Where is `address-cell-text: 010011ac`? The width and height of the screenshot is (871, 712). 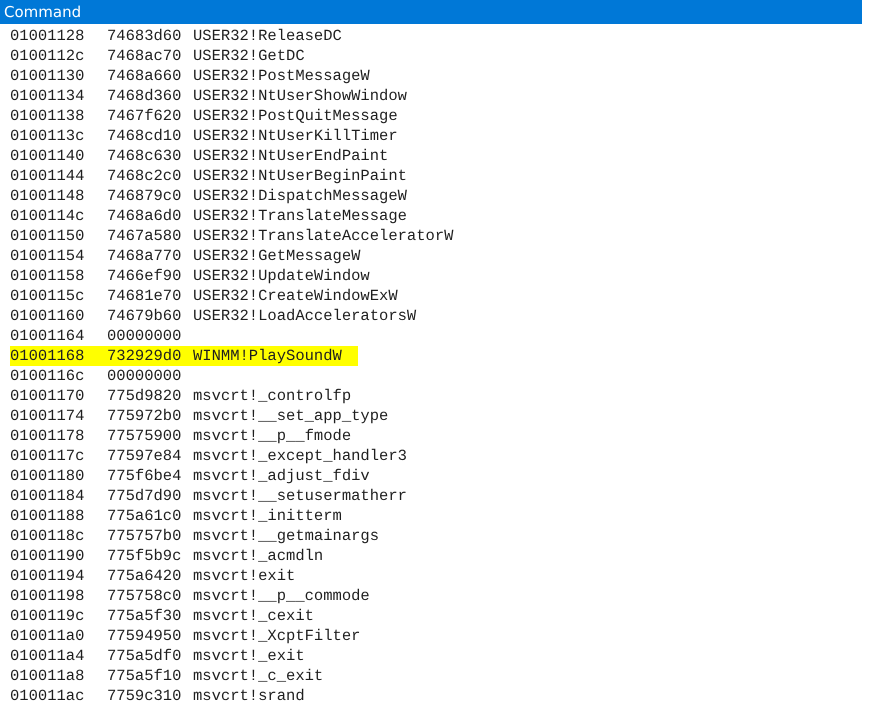
address-cell-text: 010011ac is located at coordinates (48, 696).